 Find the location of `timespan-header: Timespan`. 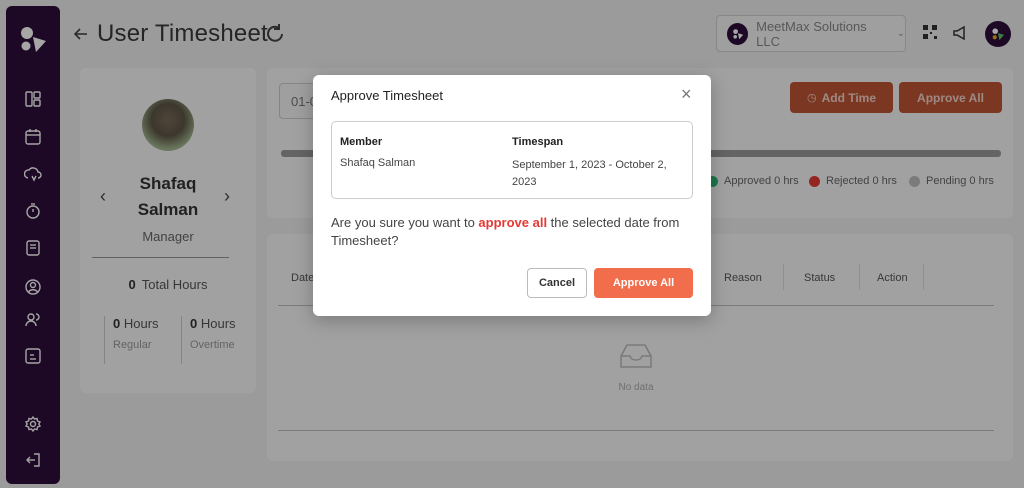

timespan-header: Timespan is located at coordinates (538, 142).